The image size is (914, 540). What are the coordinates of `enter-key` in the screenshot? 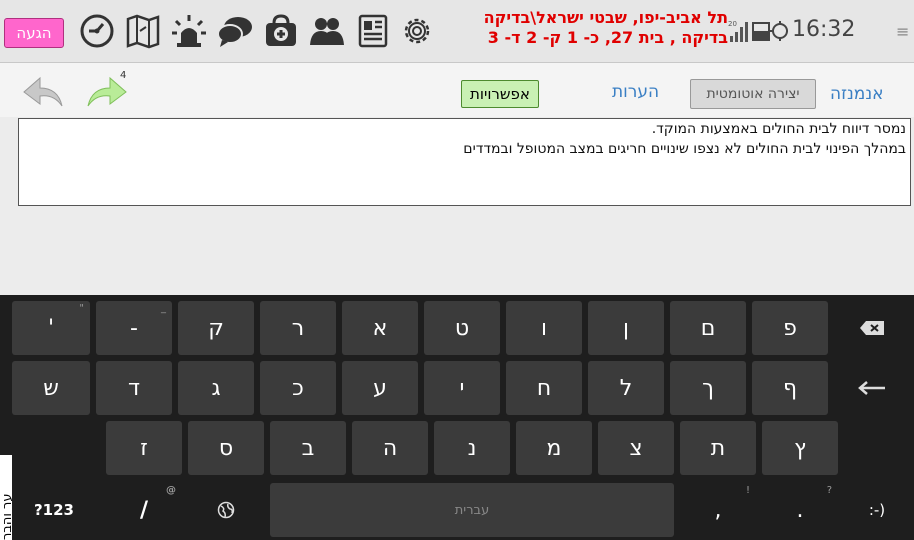 It's located at (872, 388).